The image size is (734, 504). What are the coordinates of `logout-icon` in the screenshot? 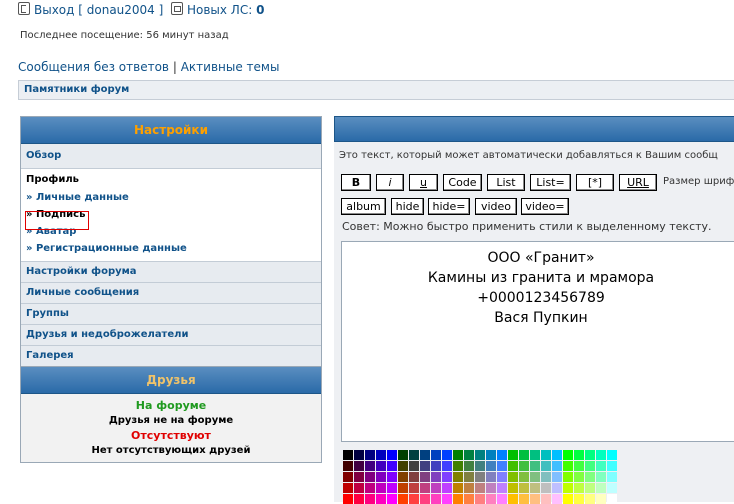 It's located at (24, 8).